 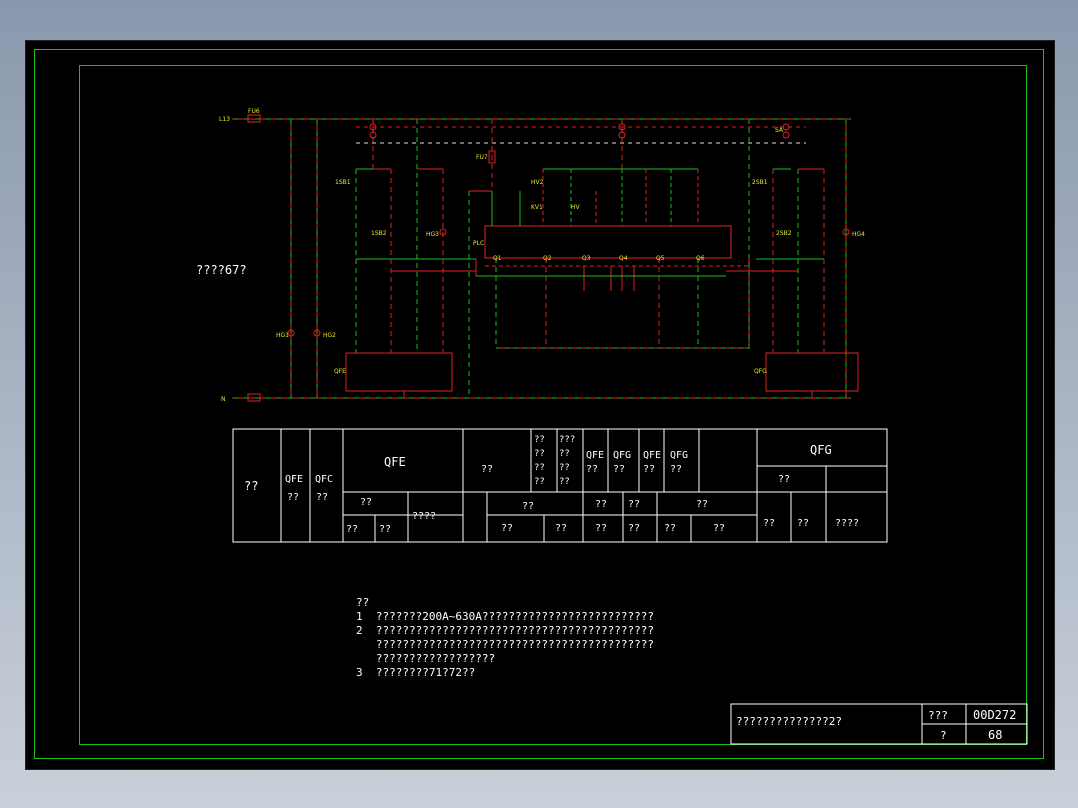 What do you see at coordinates (322, 497) in the screenshot?
I see `table-qfc-top-sub: ??` at bounding box center [322, 497].